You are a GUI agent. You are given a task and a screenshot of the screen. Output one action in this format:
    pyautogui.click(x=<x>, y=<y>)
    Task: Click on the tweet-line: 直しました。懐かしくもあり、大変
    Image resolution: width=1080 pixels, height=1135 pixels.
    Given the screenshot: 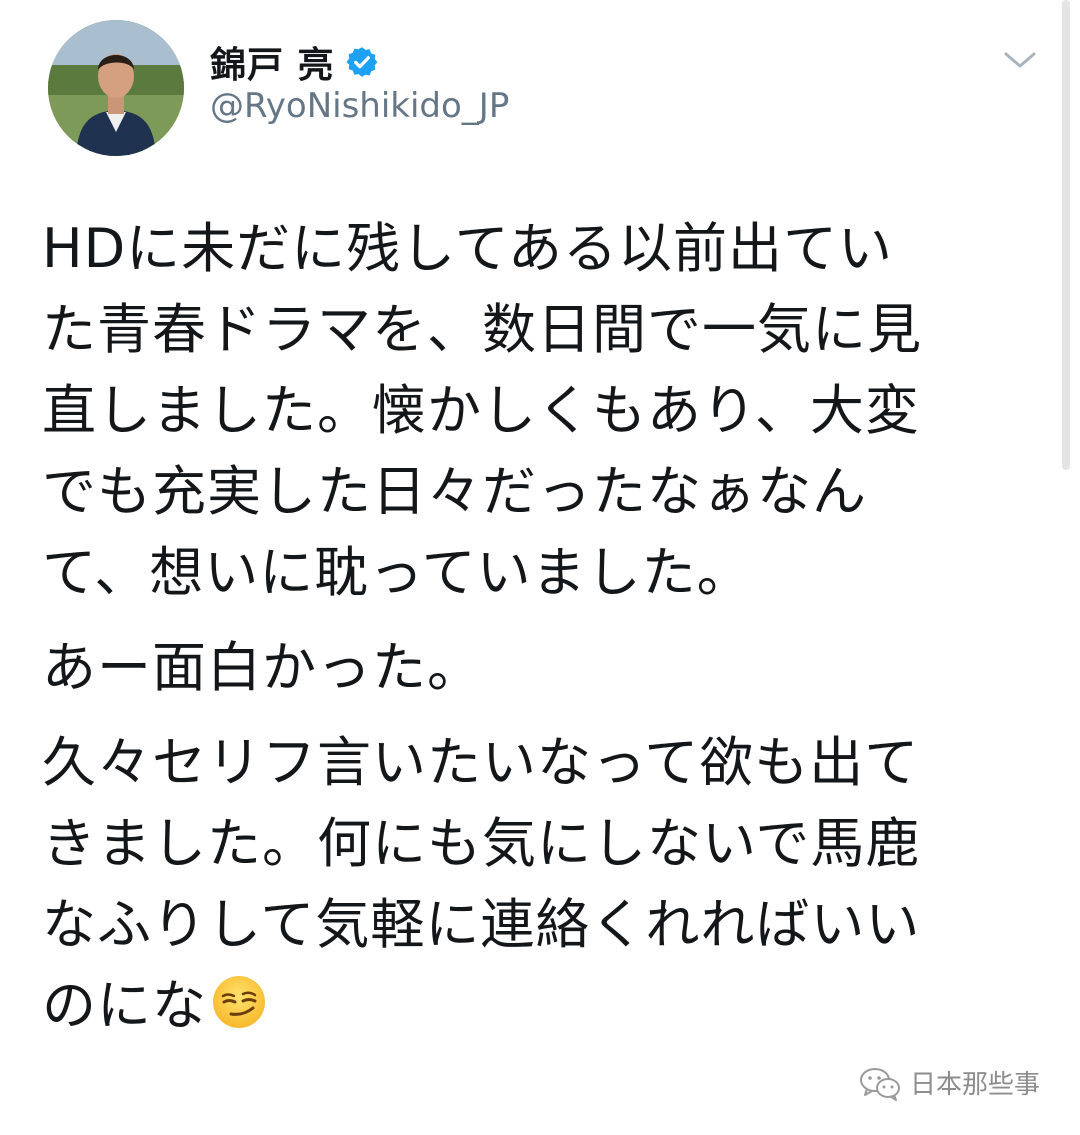 What is the action you would take?
    pyautogui.click(x=481, y=410)
    